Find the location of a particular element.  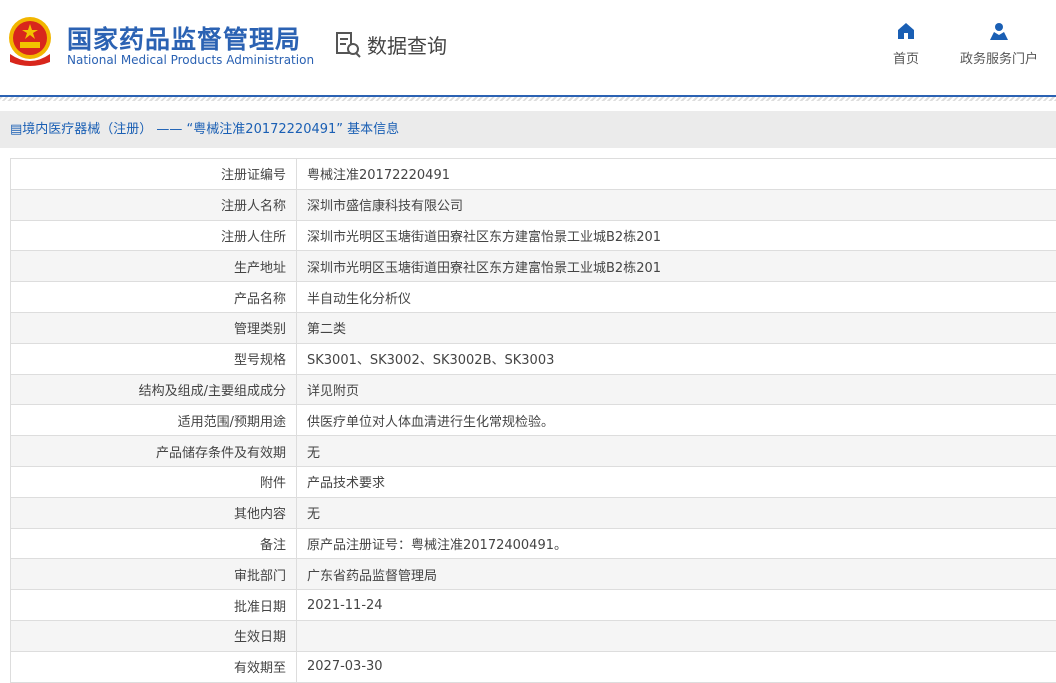

table-row: 注册人住所深圳市光明区玉塘街道田寮社区东方建富怡景工业城B2栋201 is located at coordinates (533, 235).